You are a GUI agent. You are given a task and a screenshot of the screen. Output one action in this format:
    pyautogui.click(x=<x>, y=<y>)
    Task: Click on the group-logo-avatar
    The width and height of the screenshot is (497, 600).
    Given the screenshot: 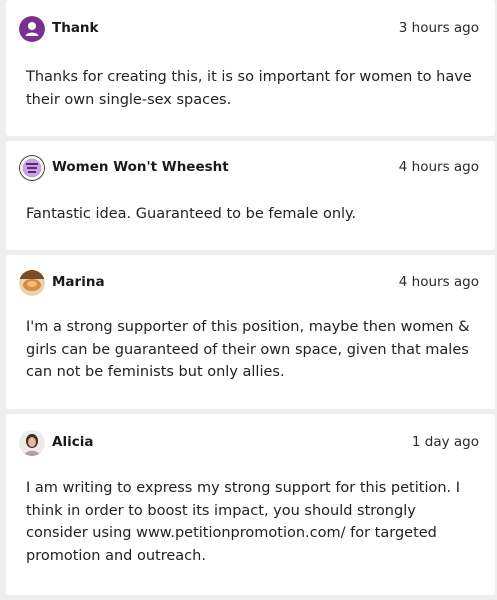 What is the action you would take?
    pyautogui.click(x=32, y=168)
    